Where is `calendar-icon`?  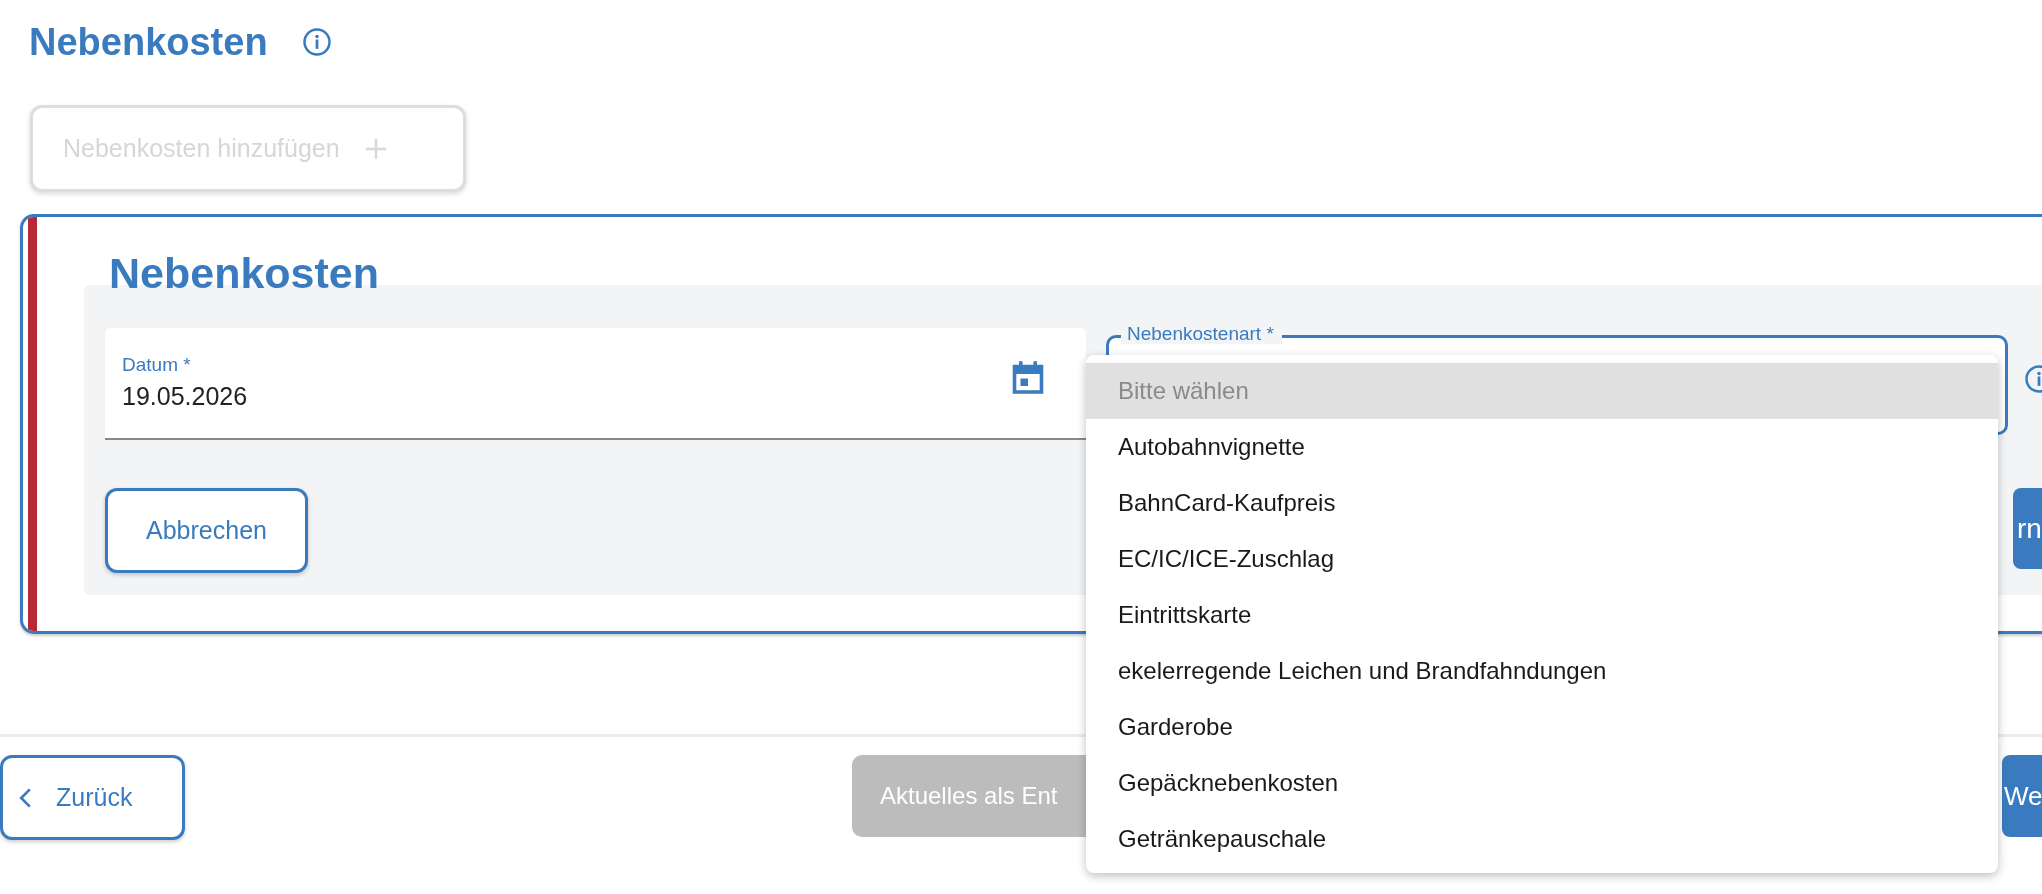 calendar-icon is located at coordinates (1028, 377).